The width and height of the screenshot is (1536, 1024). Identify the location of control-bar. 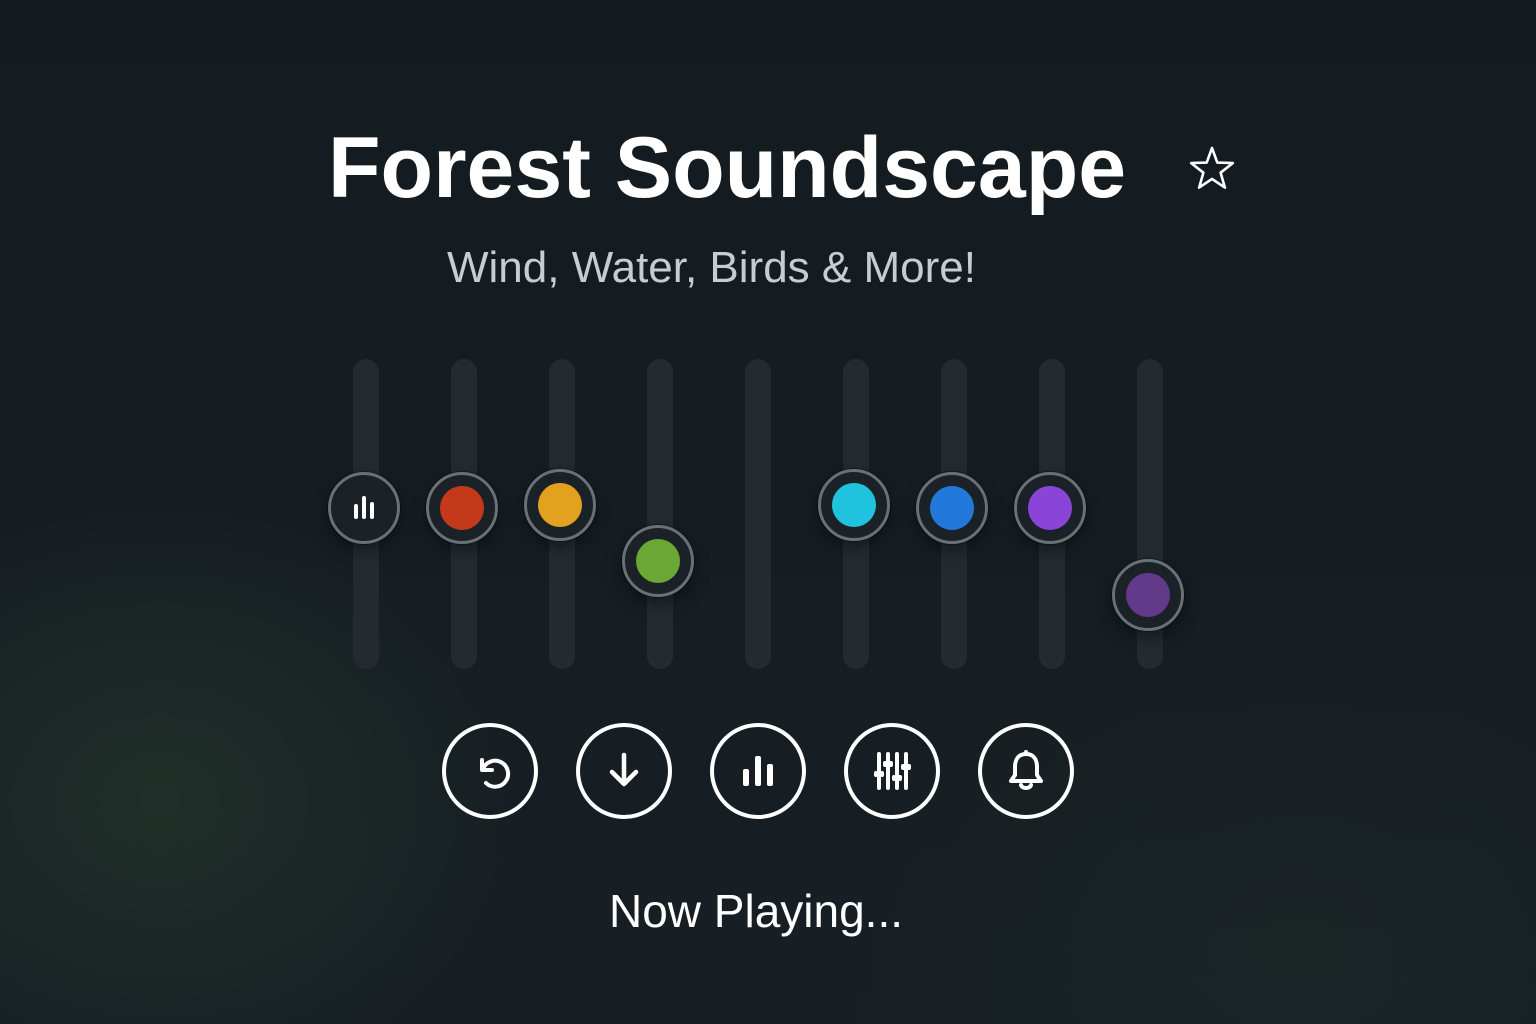
(760, 773).